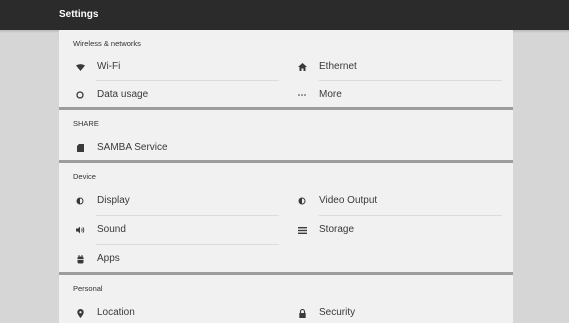 The image size is (569, 323). I want to click on settings-item-sound: Sound, so click(176, 230).